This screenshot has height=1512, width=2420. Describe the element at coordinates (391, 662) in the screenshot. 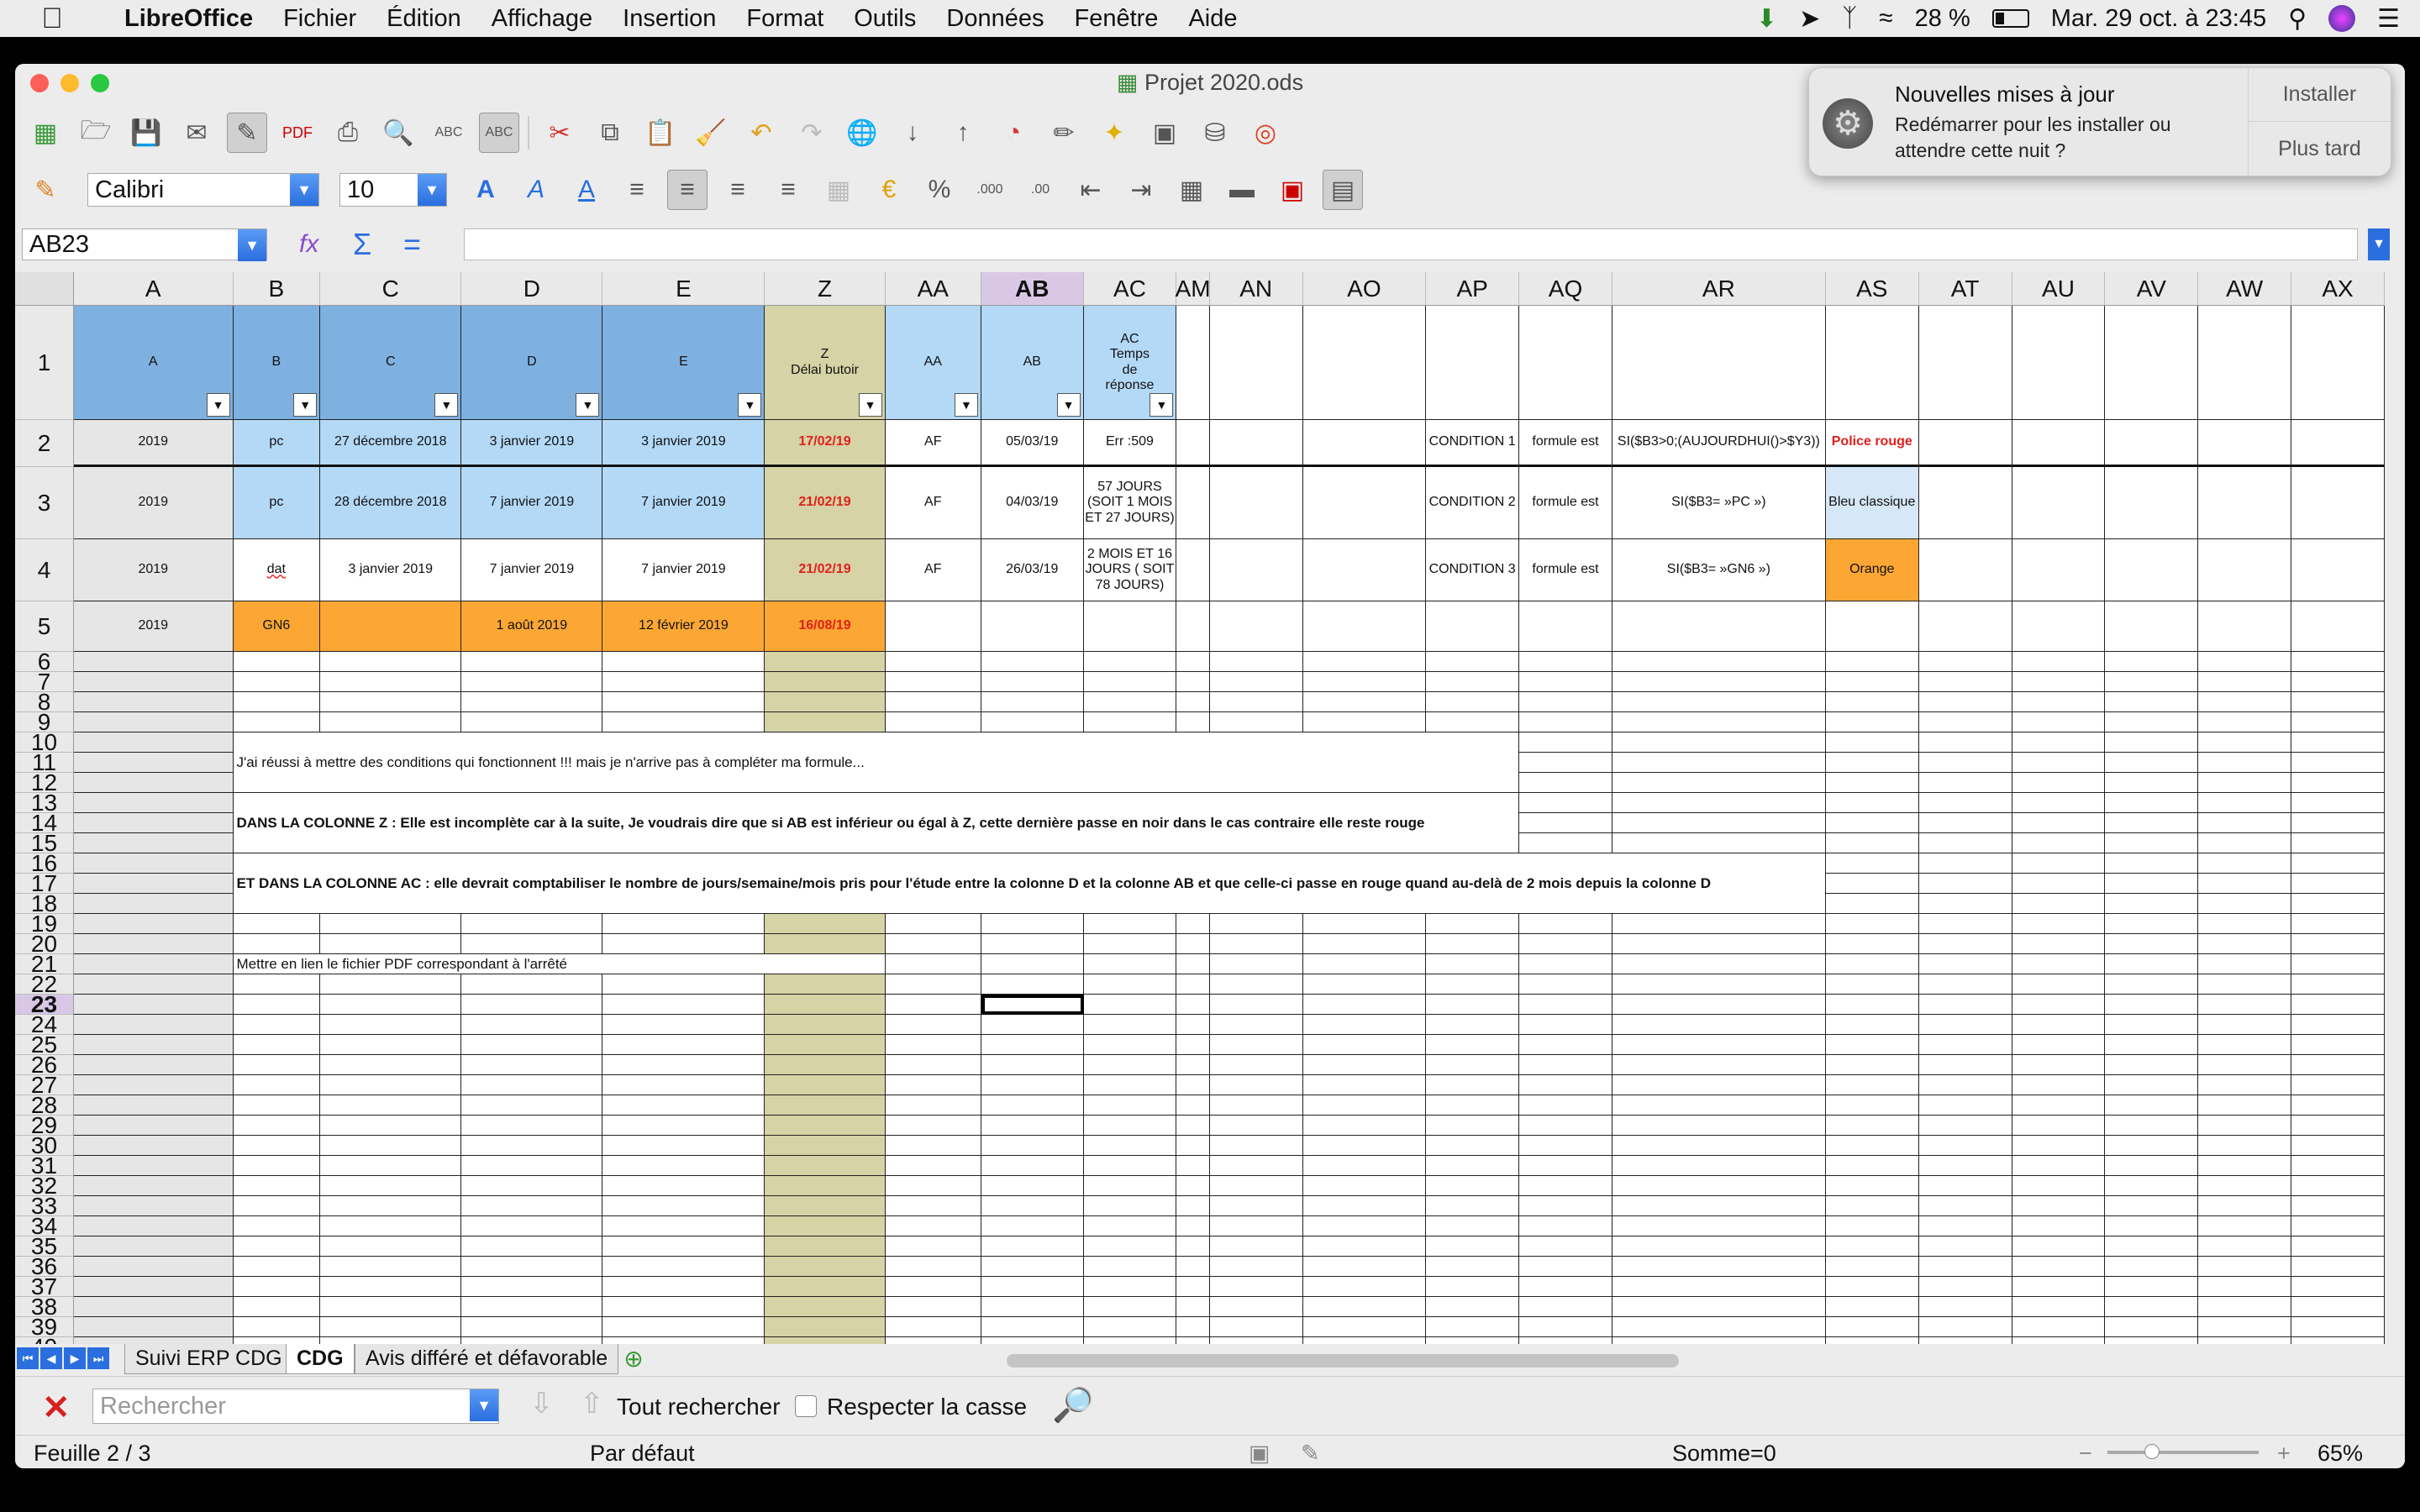

I see `cell-c6` at that location.